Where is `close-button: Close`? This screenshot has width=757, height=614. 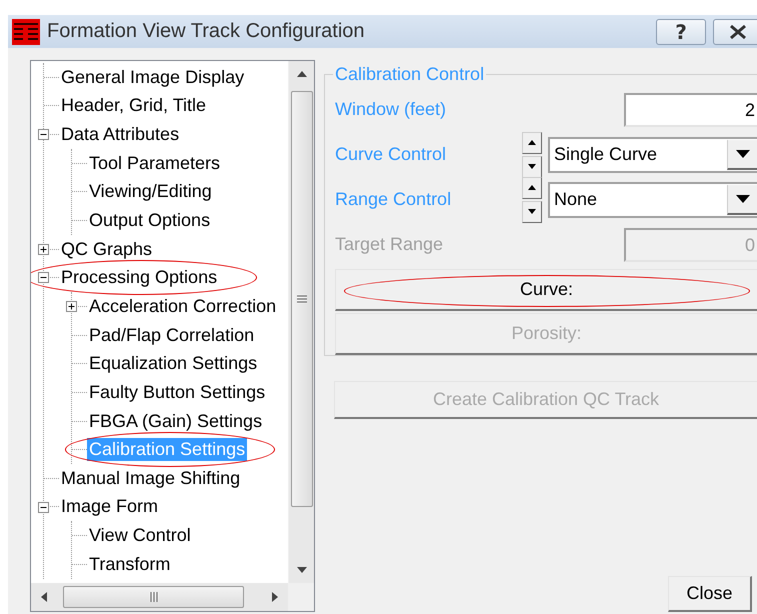
close-button: Close is located at coordinates (710, 594).